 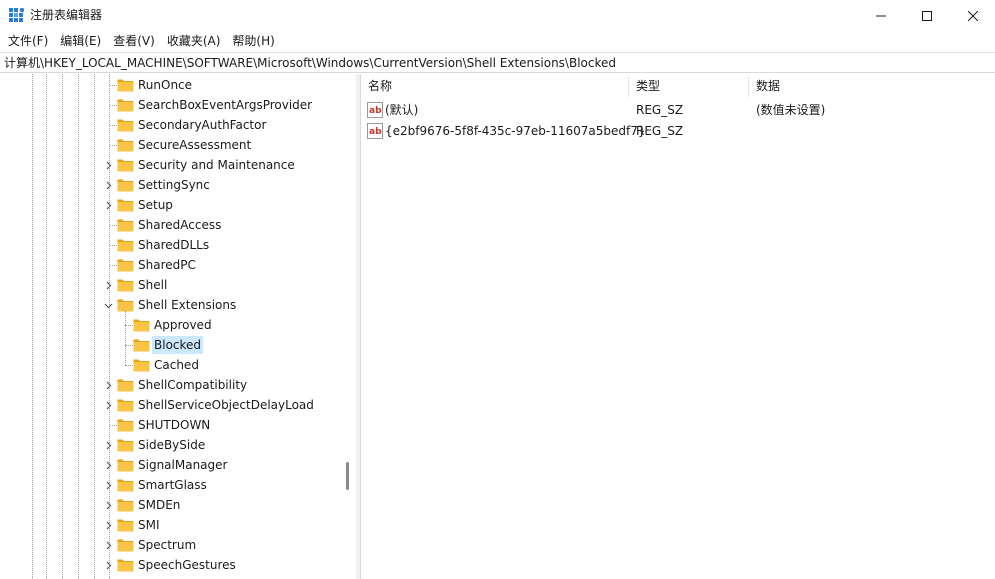 What do you see at coordinates (870, 86) in the screenshot?
I see `column-header-data: 数据` at bounding box center [870, 86].